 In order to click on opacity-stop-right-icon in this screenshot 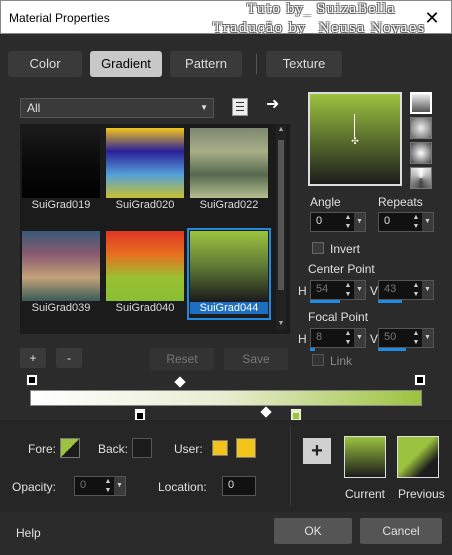, I will do `click(420, 380)`.